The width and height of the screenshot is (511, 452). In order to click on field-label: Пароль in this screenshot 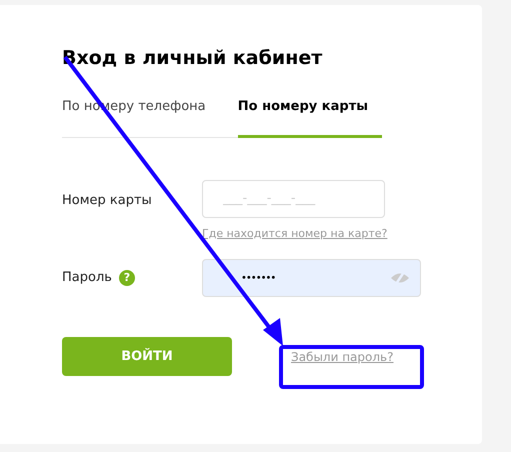, I will do `click(87, 278)`.